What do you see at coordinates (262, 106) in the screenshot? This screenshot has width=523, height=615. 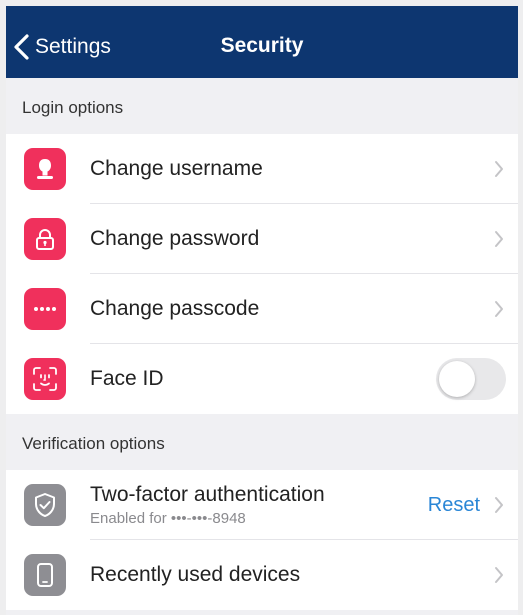 I see `section-header-login: Login options` at bounding box center [262, 106].